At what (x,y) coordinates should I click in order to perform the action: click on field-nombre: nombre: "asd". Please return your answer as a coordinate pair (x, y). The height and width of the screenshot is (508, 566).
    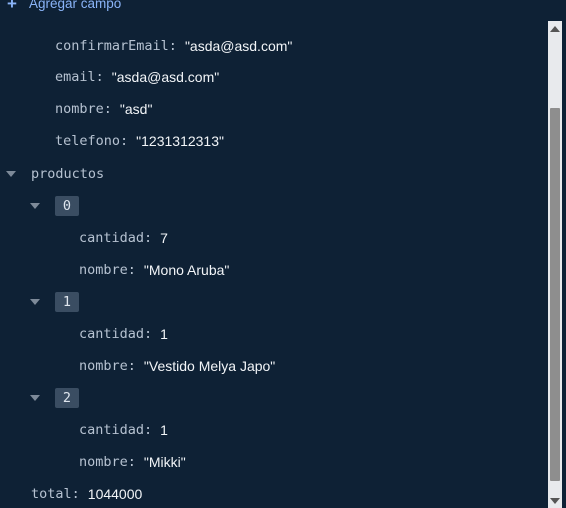
    Looking at the image, I should click on (76, 109).